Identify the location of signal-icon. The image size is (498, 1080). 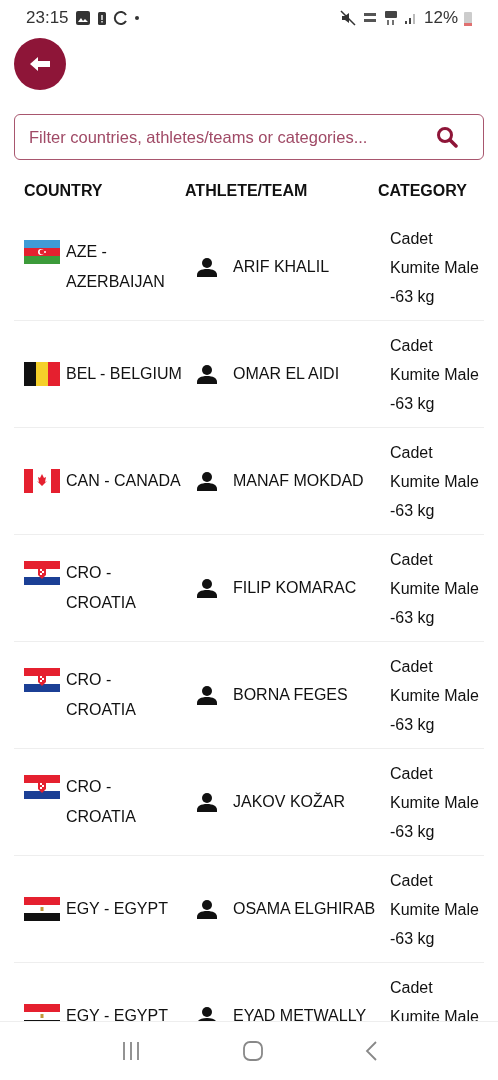
(410, 18).